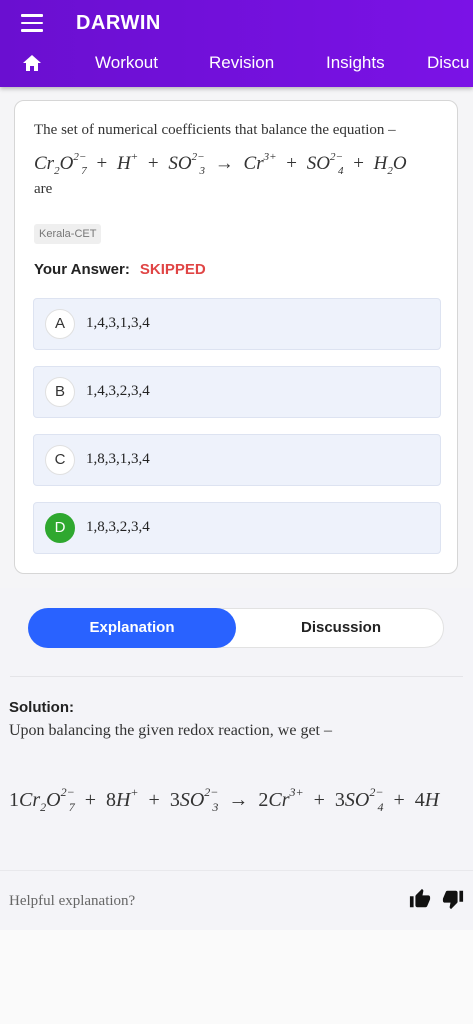 The width and height of the screenshot is (473, 1024). What do you see at coordinates (118, 323) in the screenshot?
I see `option-text: 1,4,3,1,3,4` at bounding box center [118, 323].